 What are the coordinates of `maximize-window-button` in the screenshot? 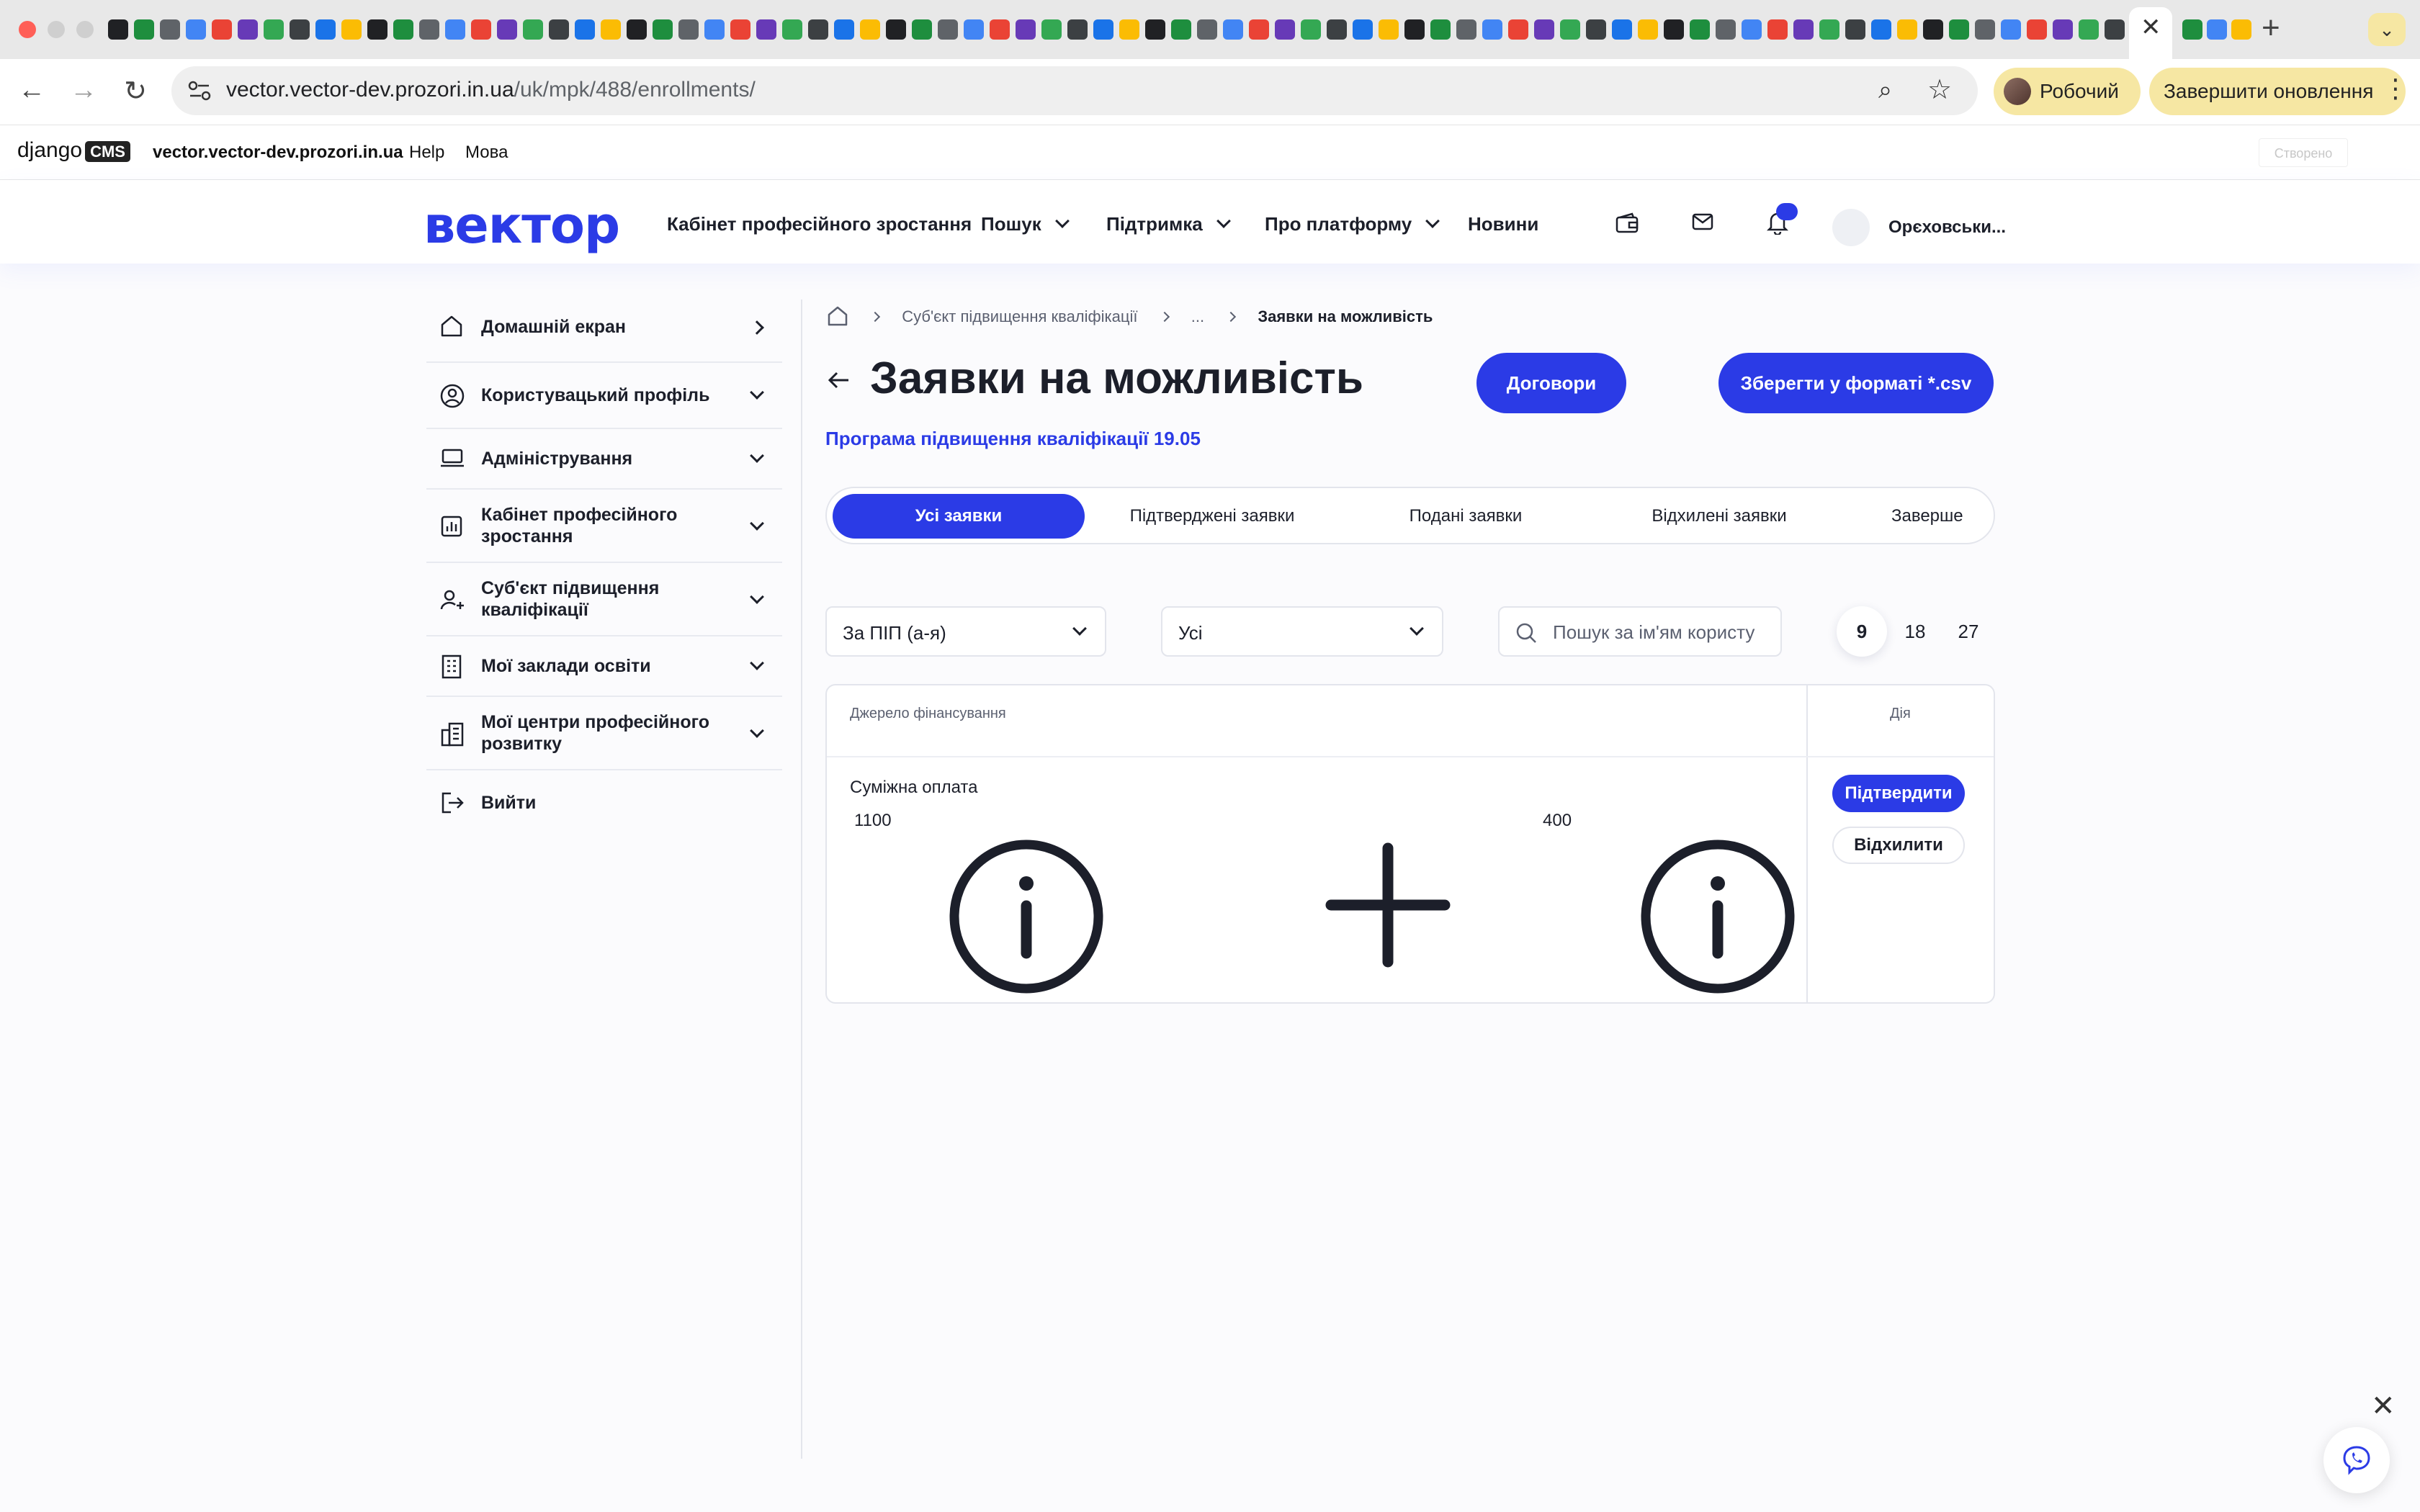 It's located at (85, 29).